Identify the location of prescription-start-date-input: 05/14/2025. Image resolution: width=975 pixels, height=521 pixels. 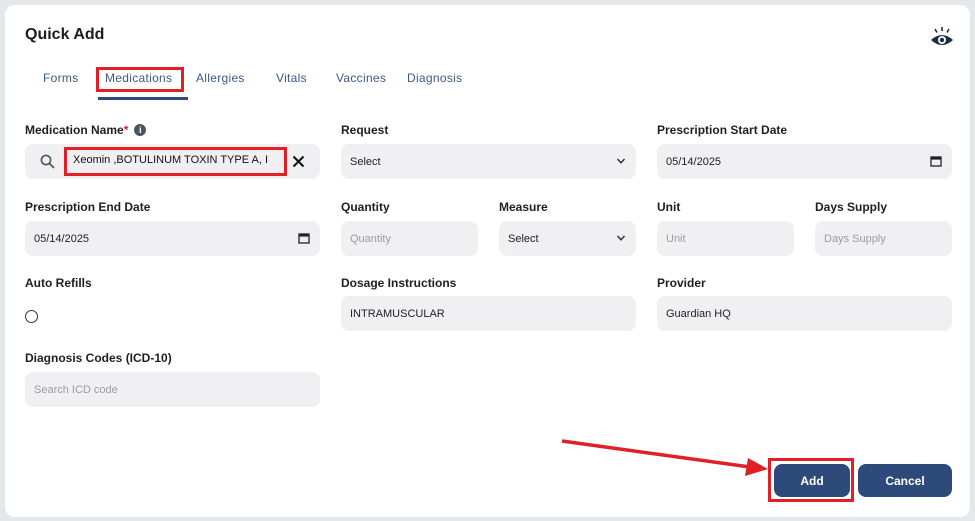
(804, 161).